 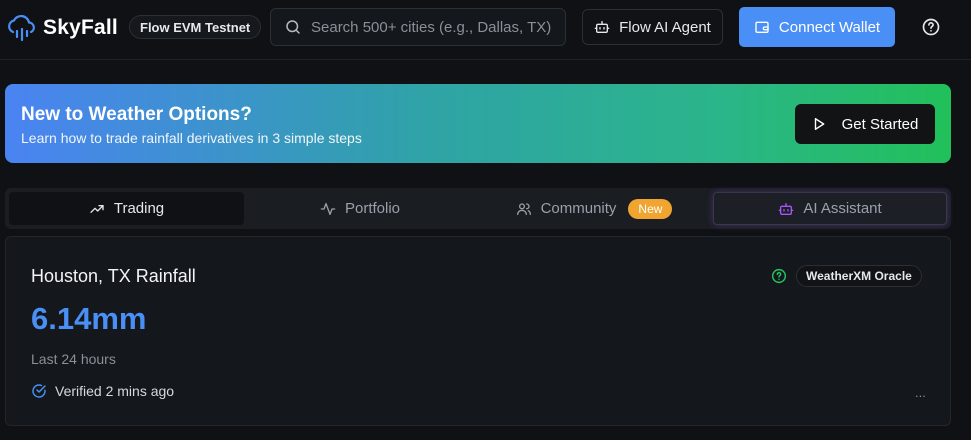 What do you see at coordinates (372, 208) in the screenshot?
I see `tab-portfolio-label: Portfolio` at bounding box center [372, 208].